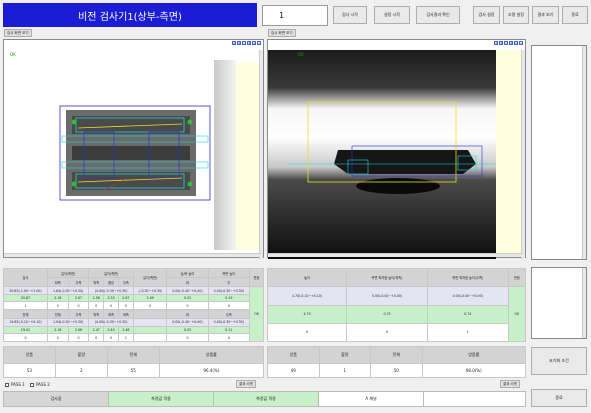 Image resolution: width=591 pixels, height=413 pixels. What do you see at coordinates (132, 255) in the screenshot?
I see `left-view-hscroll` at bounding box center [132, 255].